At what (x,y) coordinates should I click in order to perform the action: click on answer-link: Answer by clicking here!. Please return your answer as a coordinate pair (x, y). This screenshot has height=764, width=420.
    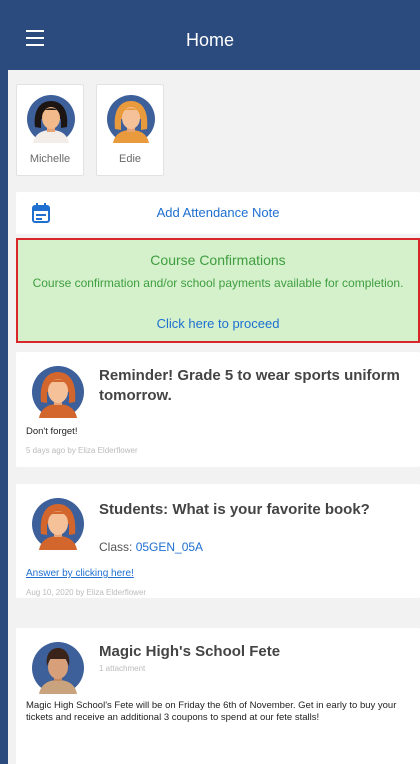
    Looking at the image, I should click on (80, 573).